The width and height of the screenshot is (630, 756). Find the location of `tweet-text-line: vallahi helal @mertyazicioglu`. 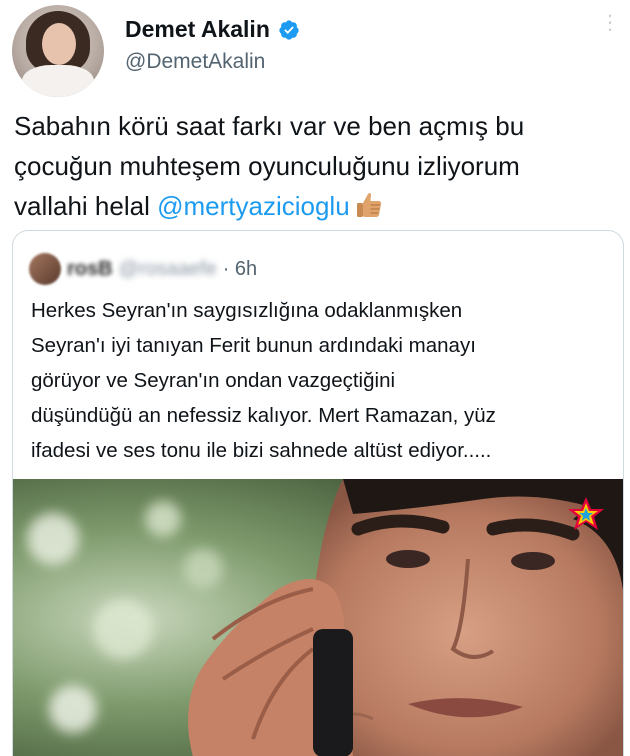

tweet-text-line: vallahi helal @mertyazicioglu is located at coordinates (320, 206).